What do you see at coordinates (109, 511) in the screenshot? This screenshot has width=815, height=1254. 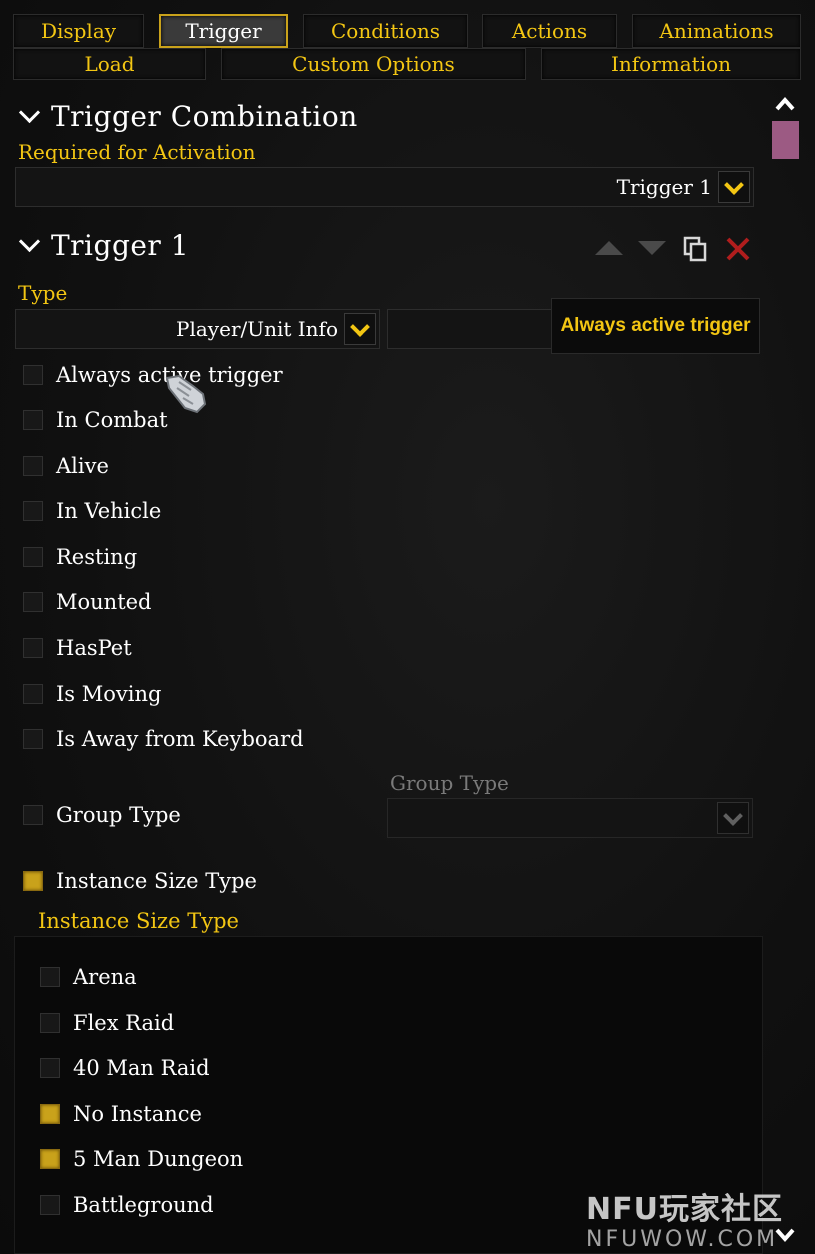 I see `option-label: In Vehicle` at bounding box center [109, 511].